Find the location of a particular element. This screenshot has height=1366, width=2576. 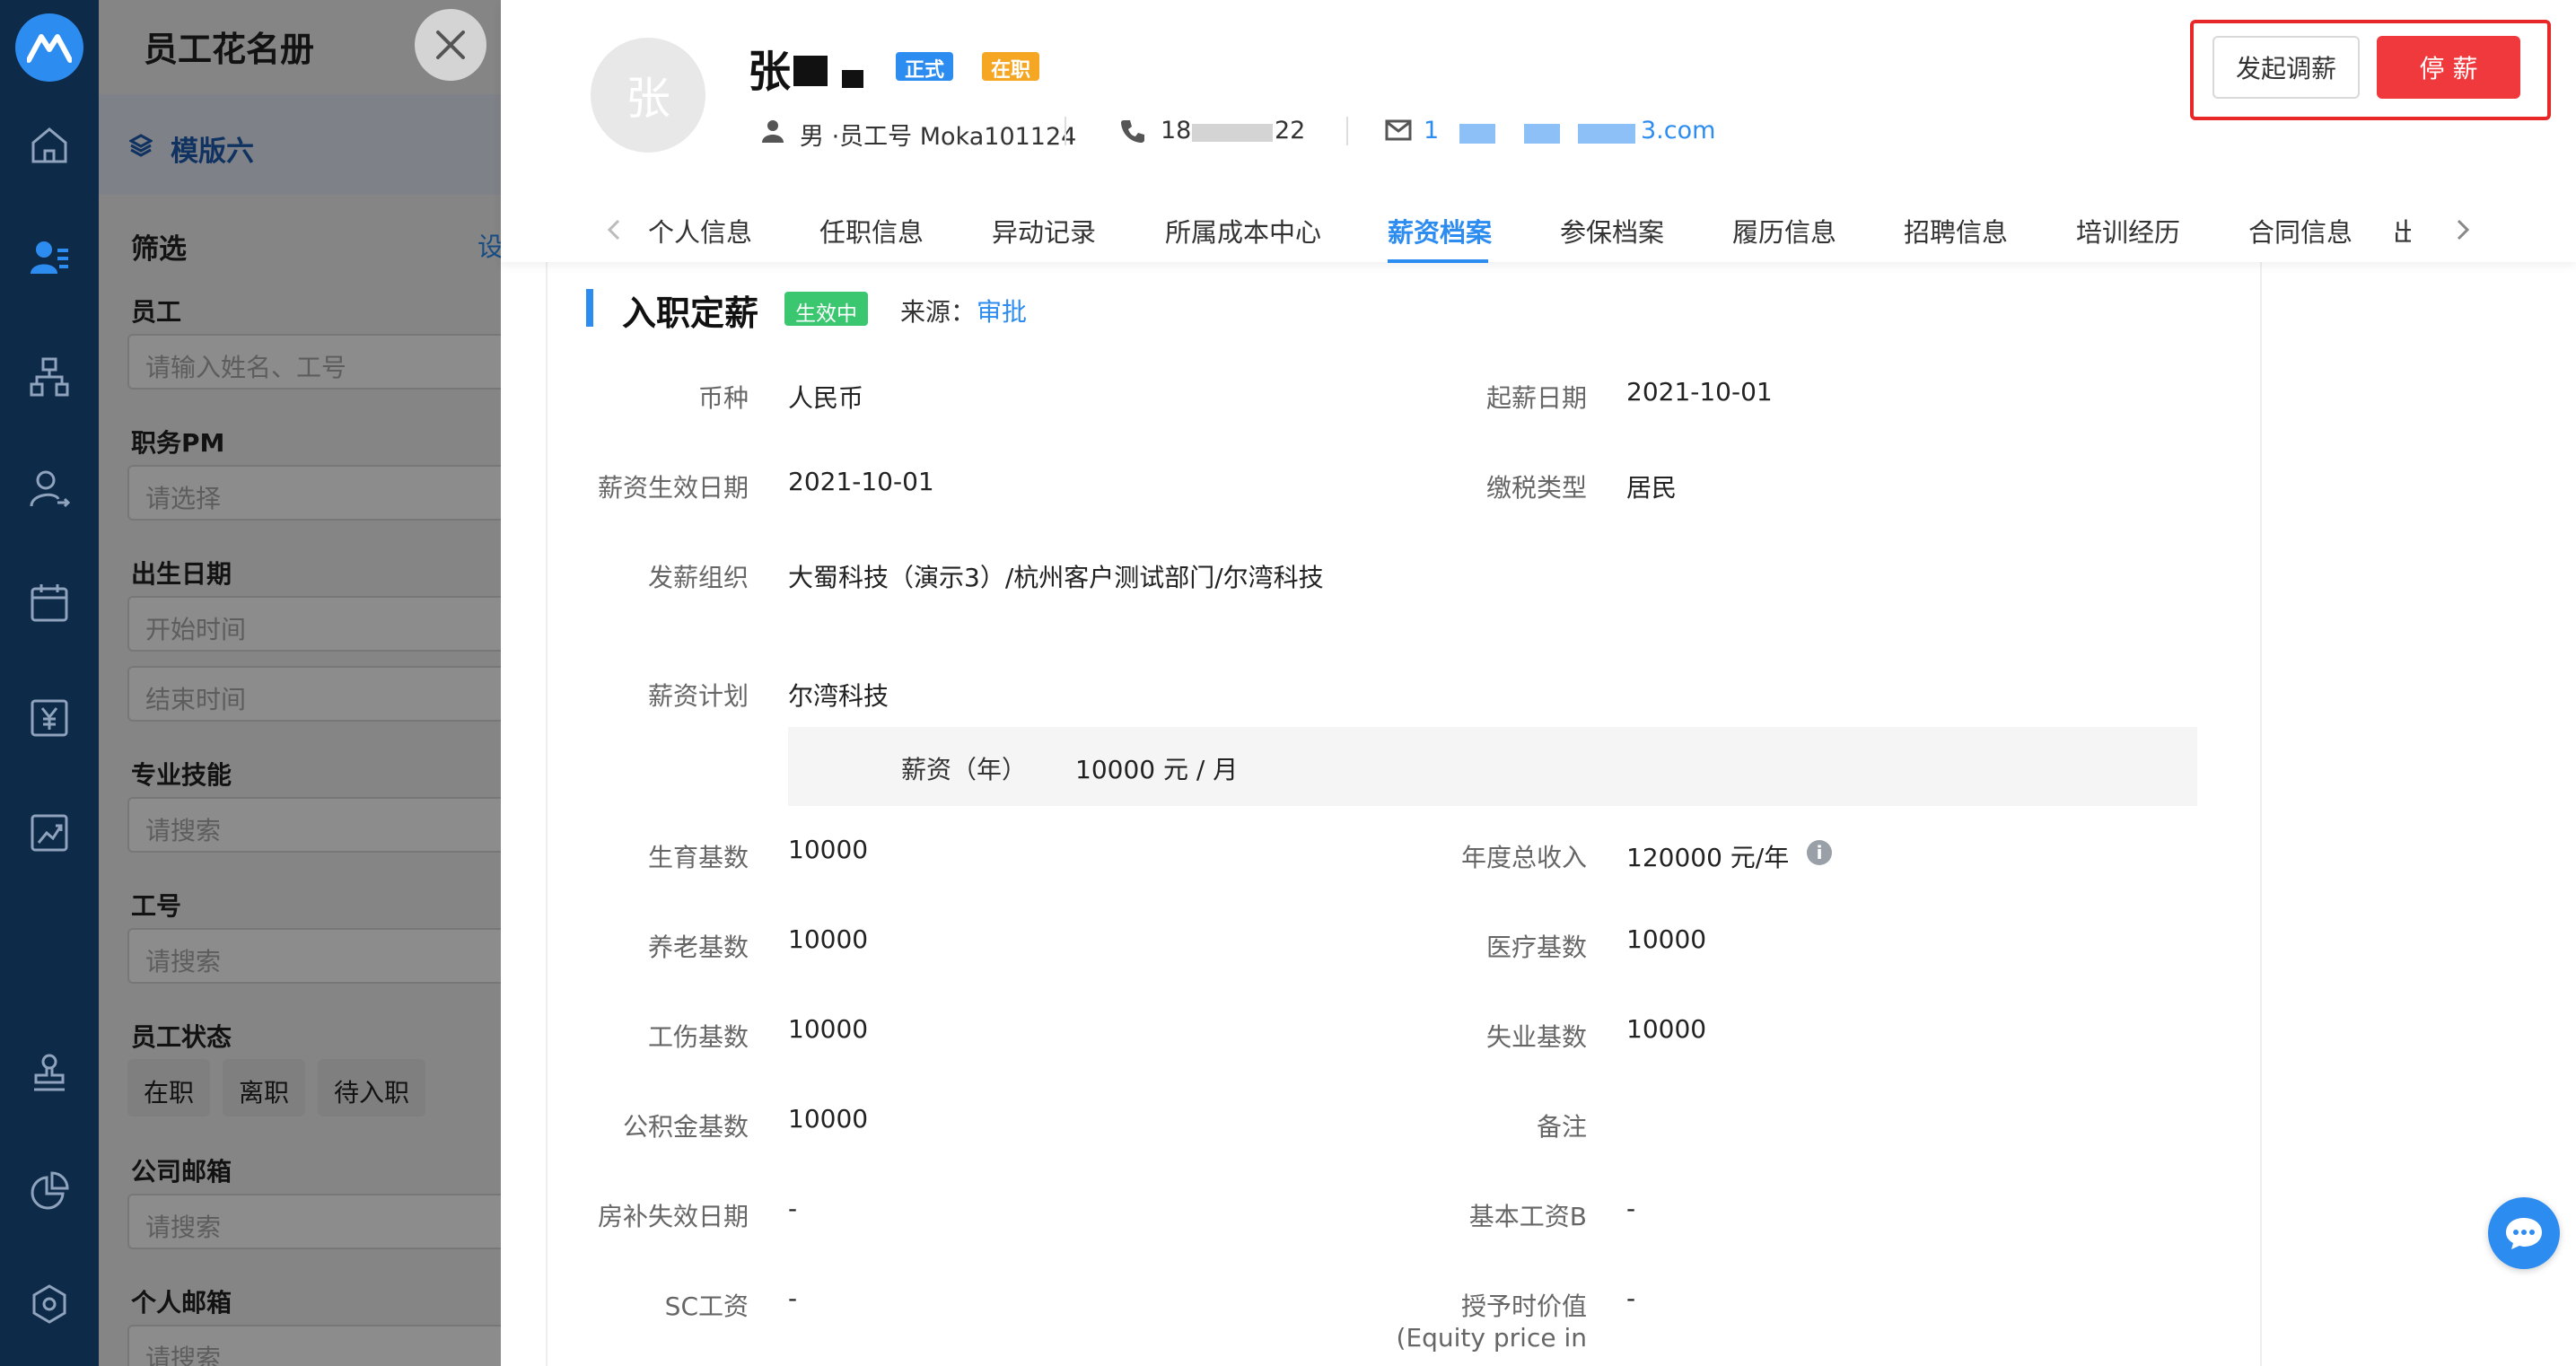

field-value-currency: 人民币 is located at coordinates (826, 398).